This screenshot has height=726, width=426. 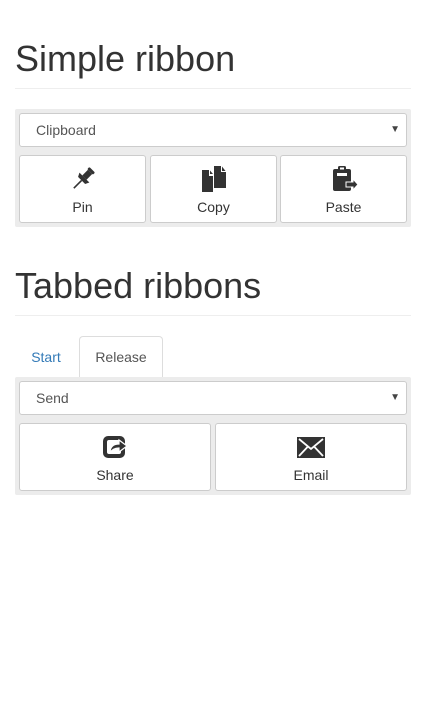 What do you see at coordinates (213, 207) in the screenshot?
I see `copy-button-label: Copy` at bounding box center [213, 207].